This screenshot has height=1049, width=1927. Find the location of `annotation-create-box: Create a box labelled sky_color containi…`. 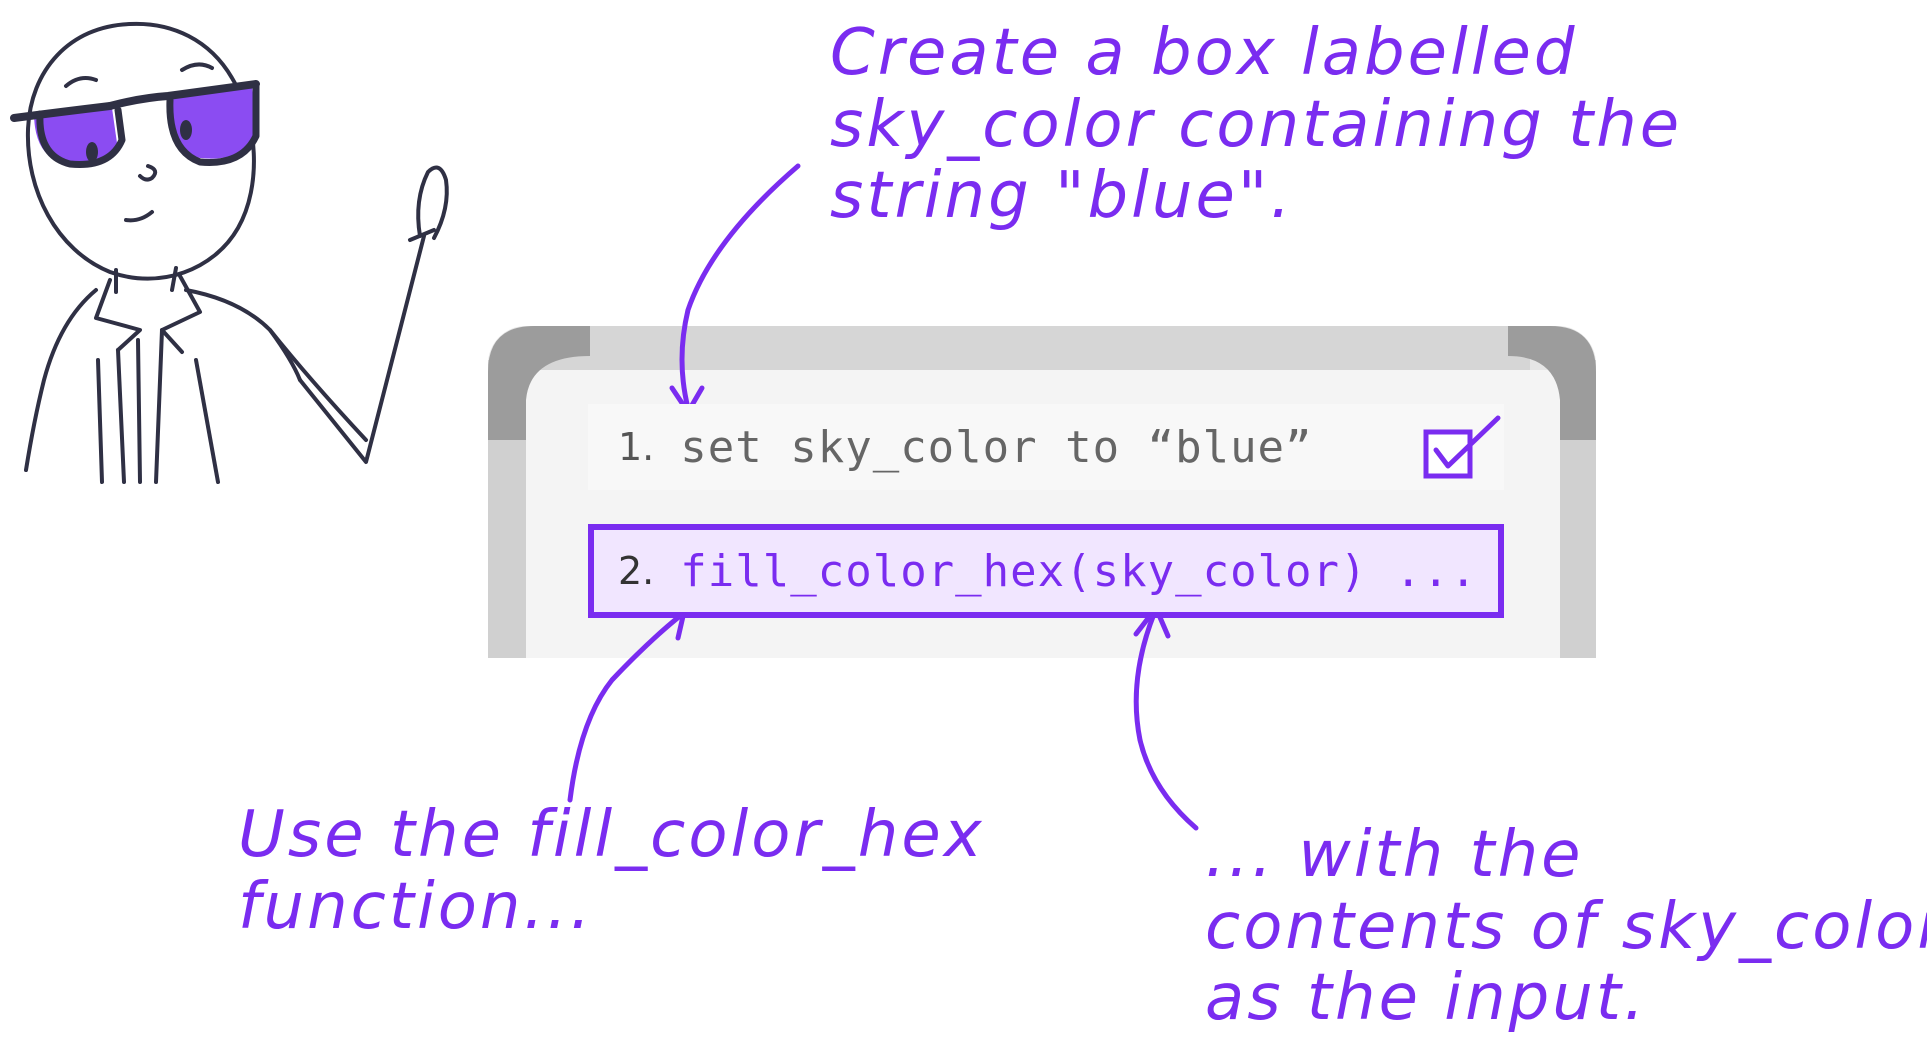

annotation-create-box: Create a box labelled sky_color containi… is located at coordinates (1330, 125).